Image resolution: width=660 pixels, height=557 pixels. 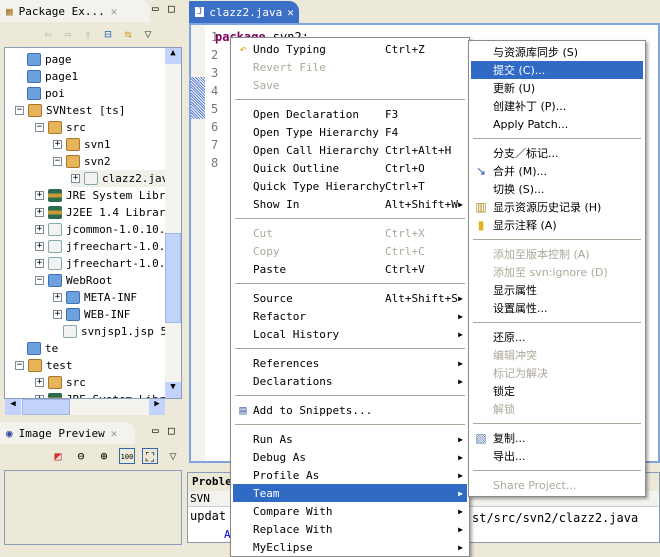 What do you see at coordinates (60, 382) in the screenshot?
I see `tree-item: + src` at bounding box center [60, 382].